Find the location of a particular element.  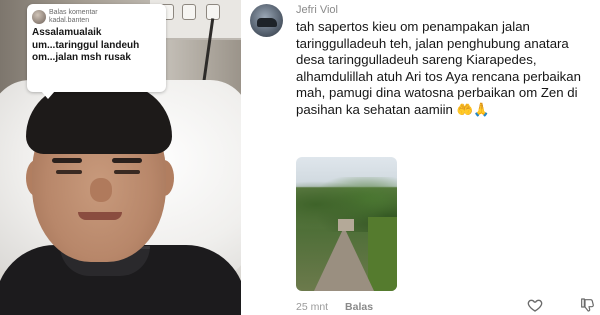

outlet-icon is located at coordinates (189, 12).